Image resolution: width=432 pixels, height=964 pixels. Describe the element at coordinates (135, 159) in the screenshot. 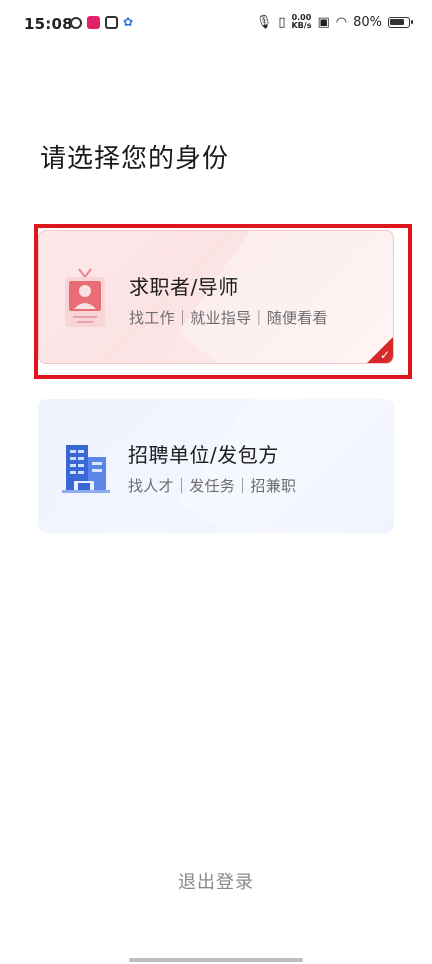

I see `page-title: 请选择您的身份` at that location.